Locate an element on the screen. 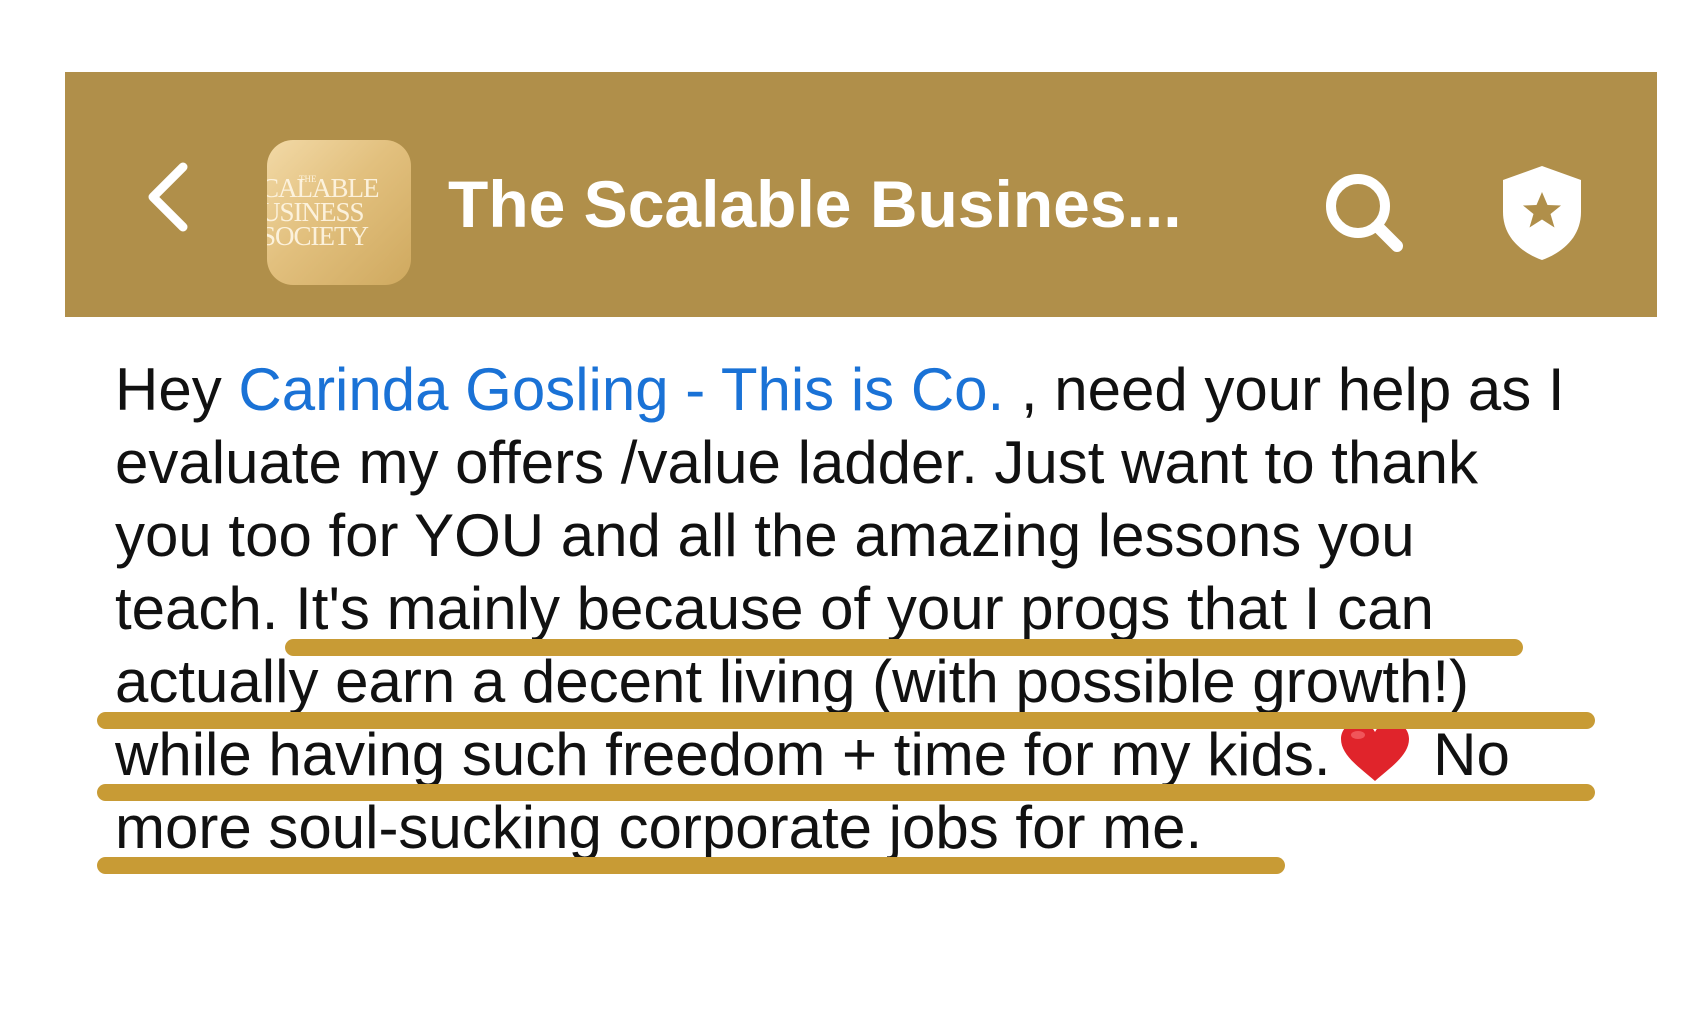 The image size is (1708, 1016). admin-badge-button is located at coordinates (1542, 212).